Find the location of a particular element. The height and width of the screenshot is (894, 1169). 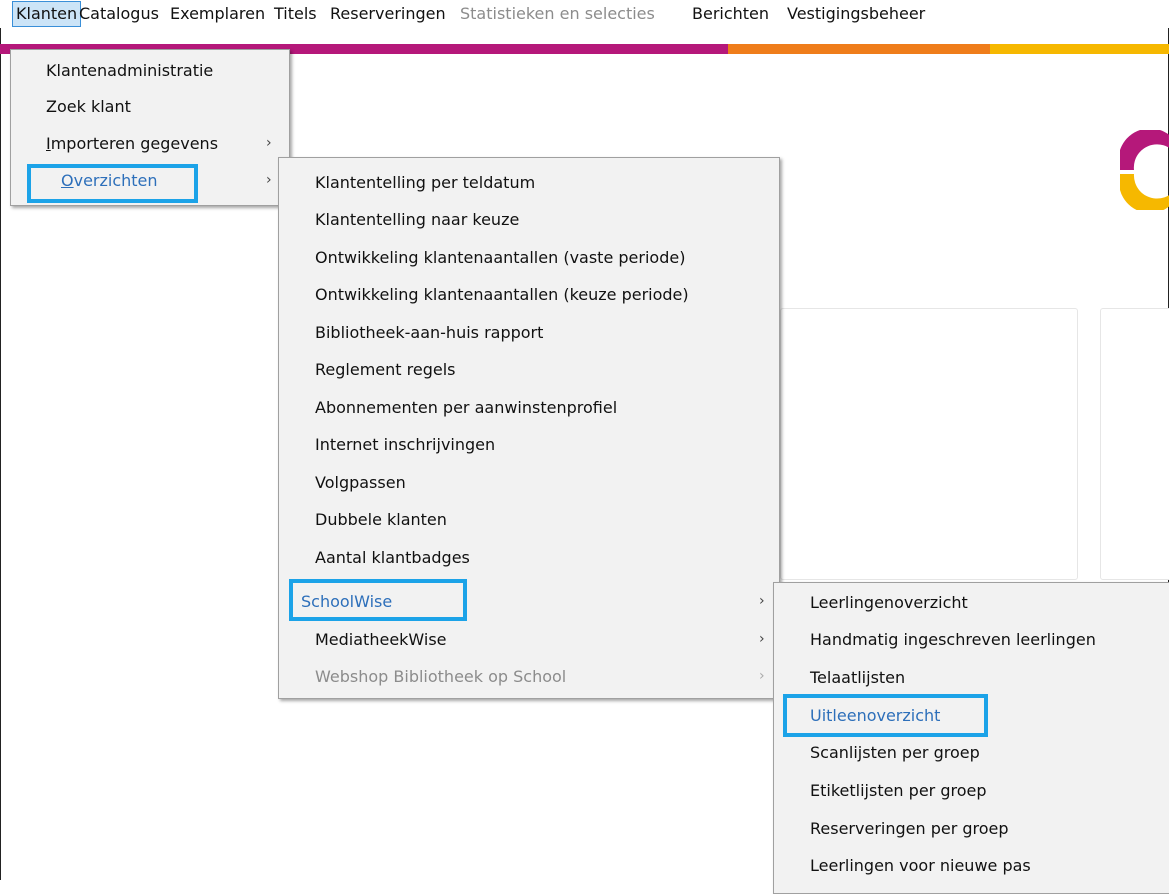

menu-item-leerlingen-nieuwe-pas: Leerlingen voor nieuwe pas is located at coordinates (971, 865).